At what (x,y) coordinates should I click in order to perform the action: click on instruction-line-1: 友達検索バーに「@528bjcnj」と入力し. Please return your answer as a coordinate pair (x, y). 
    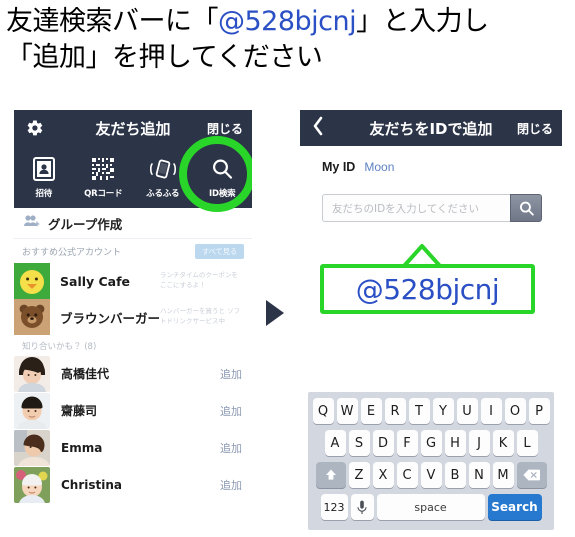
    Looking at the image, I should click on (289, 22).